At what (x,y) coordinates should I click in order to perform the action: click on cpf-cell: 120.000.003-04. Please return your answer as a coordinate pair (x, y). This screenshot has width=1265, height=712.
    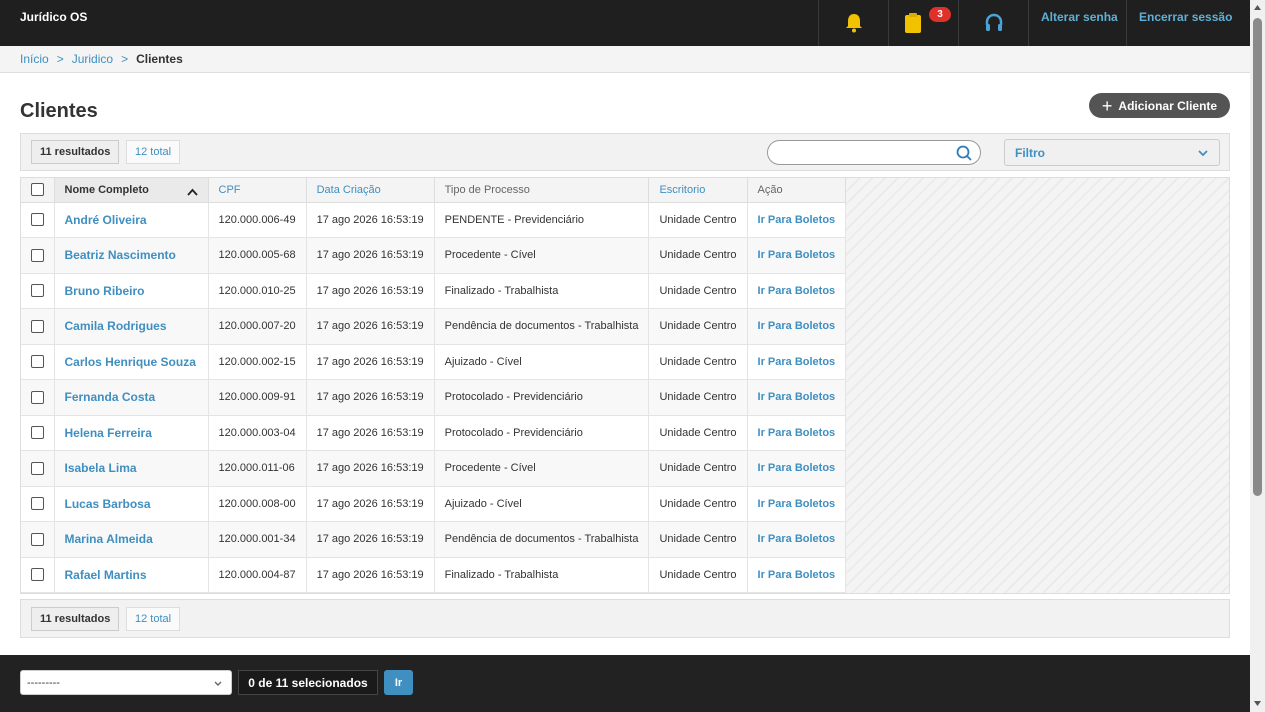
    Looking at the image, I should click on (257, 433).